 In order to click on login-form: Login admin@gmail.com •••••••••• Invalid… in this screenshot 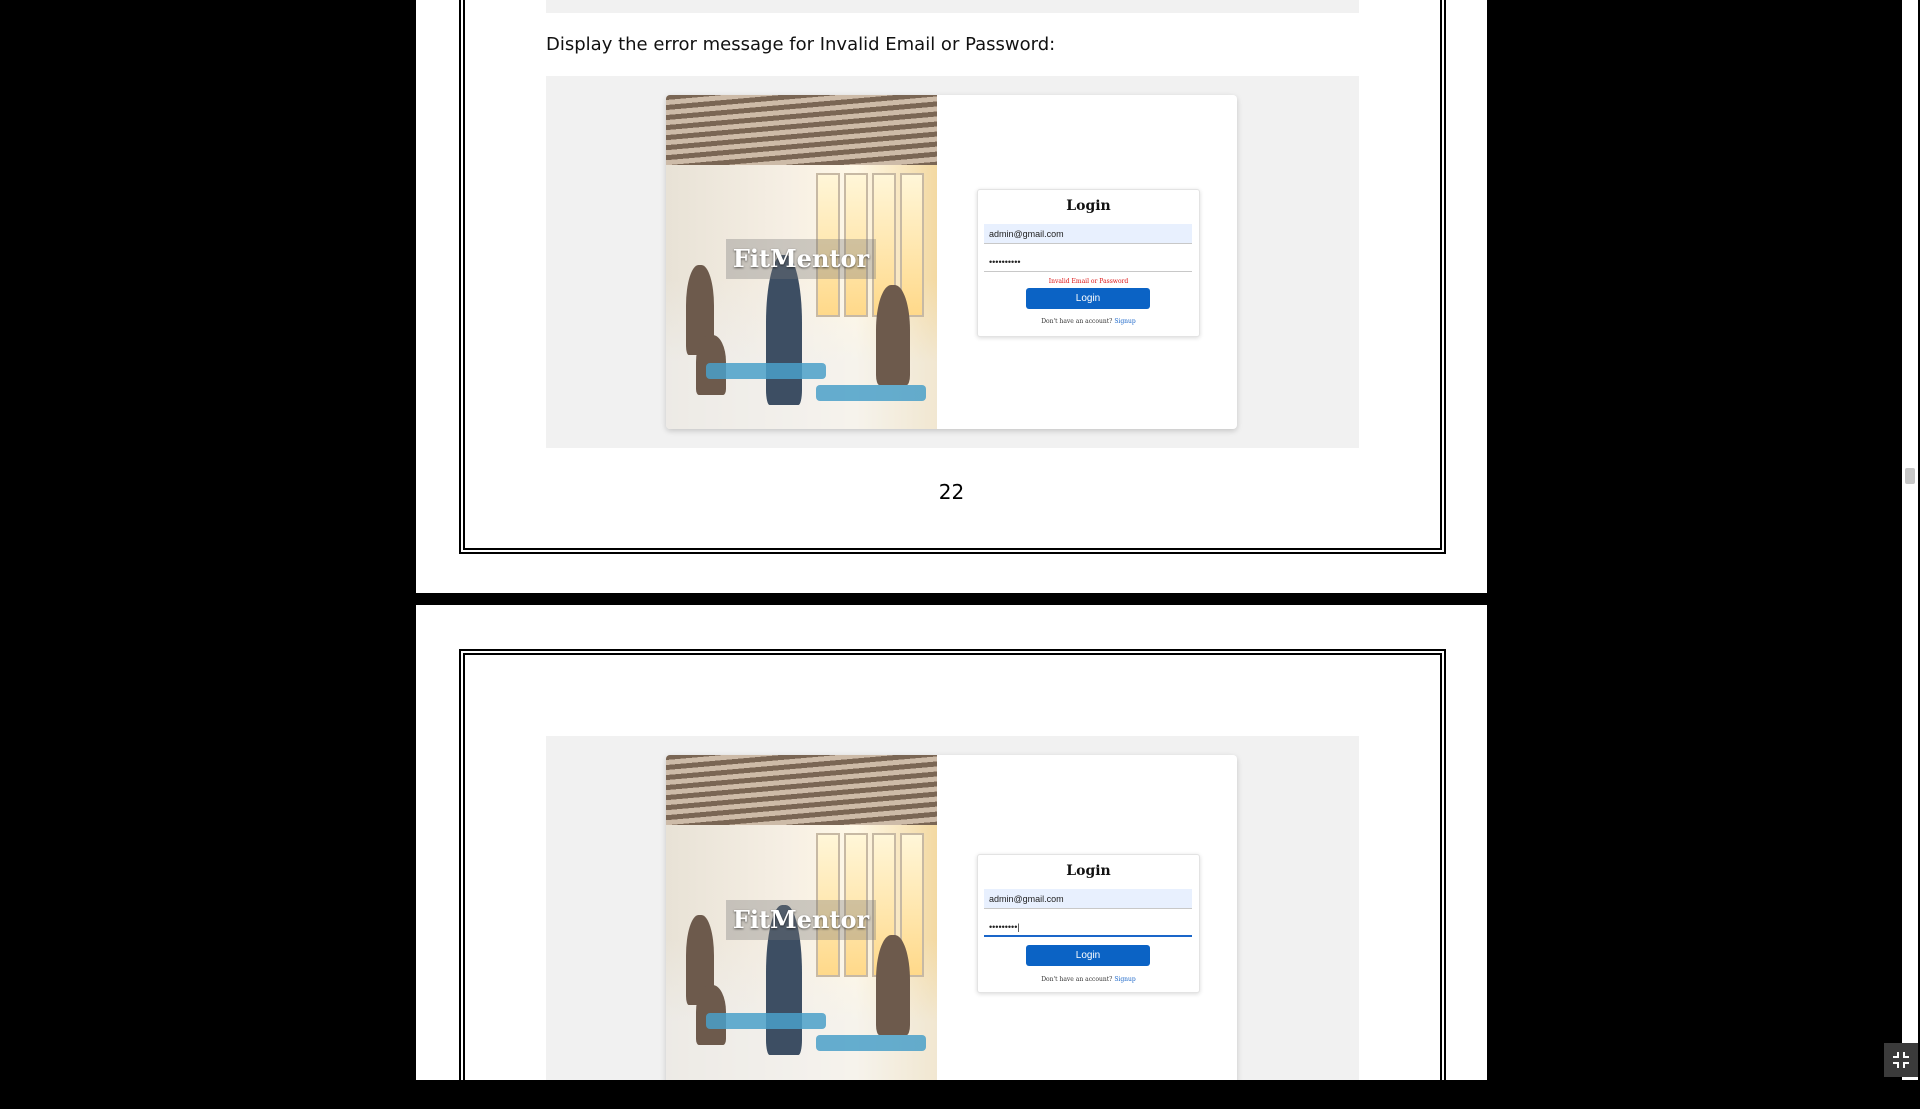, I will do `click(1088, 263)`.